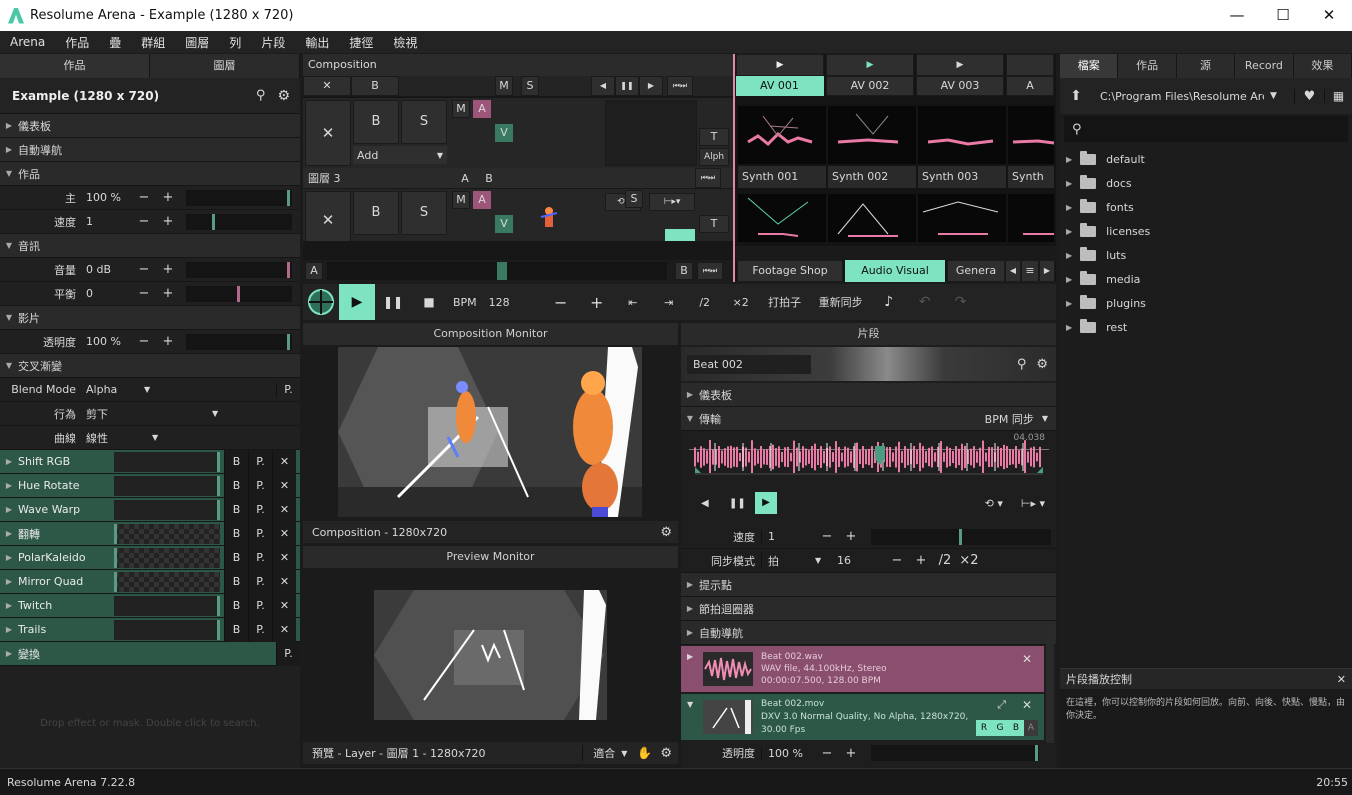 This screenshot has height=795, width=1352. What do you see at coordinates (1206, 231) in the screenshot?
I see `folder-item: ▶ licenses` at bounding box center [1206, 231].